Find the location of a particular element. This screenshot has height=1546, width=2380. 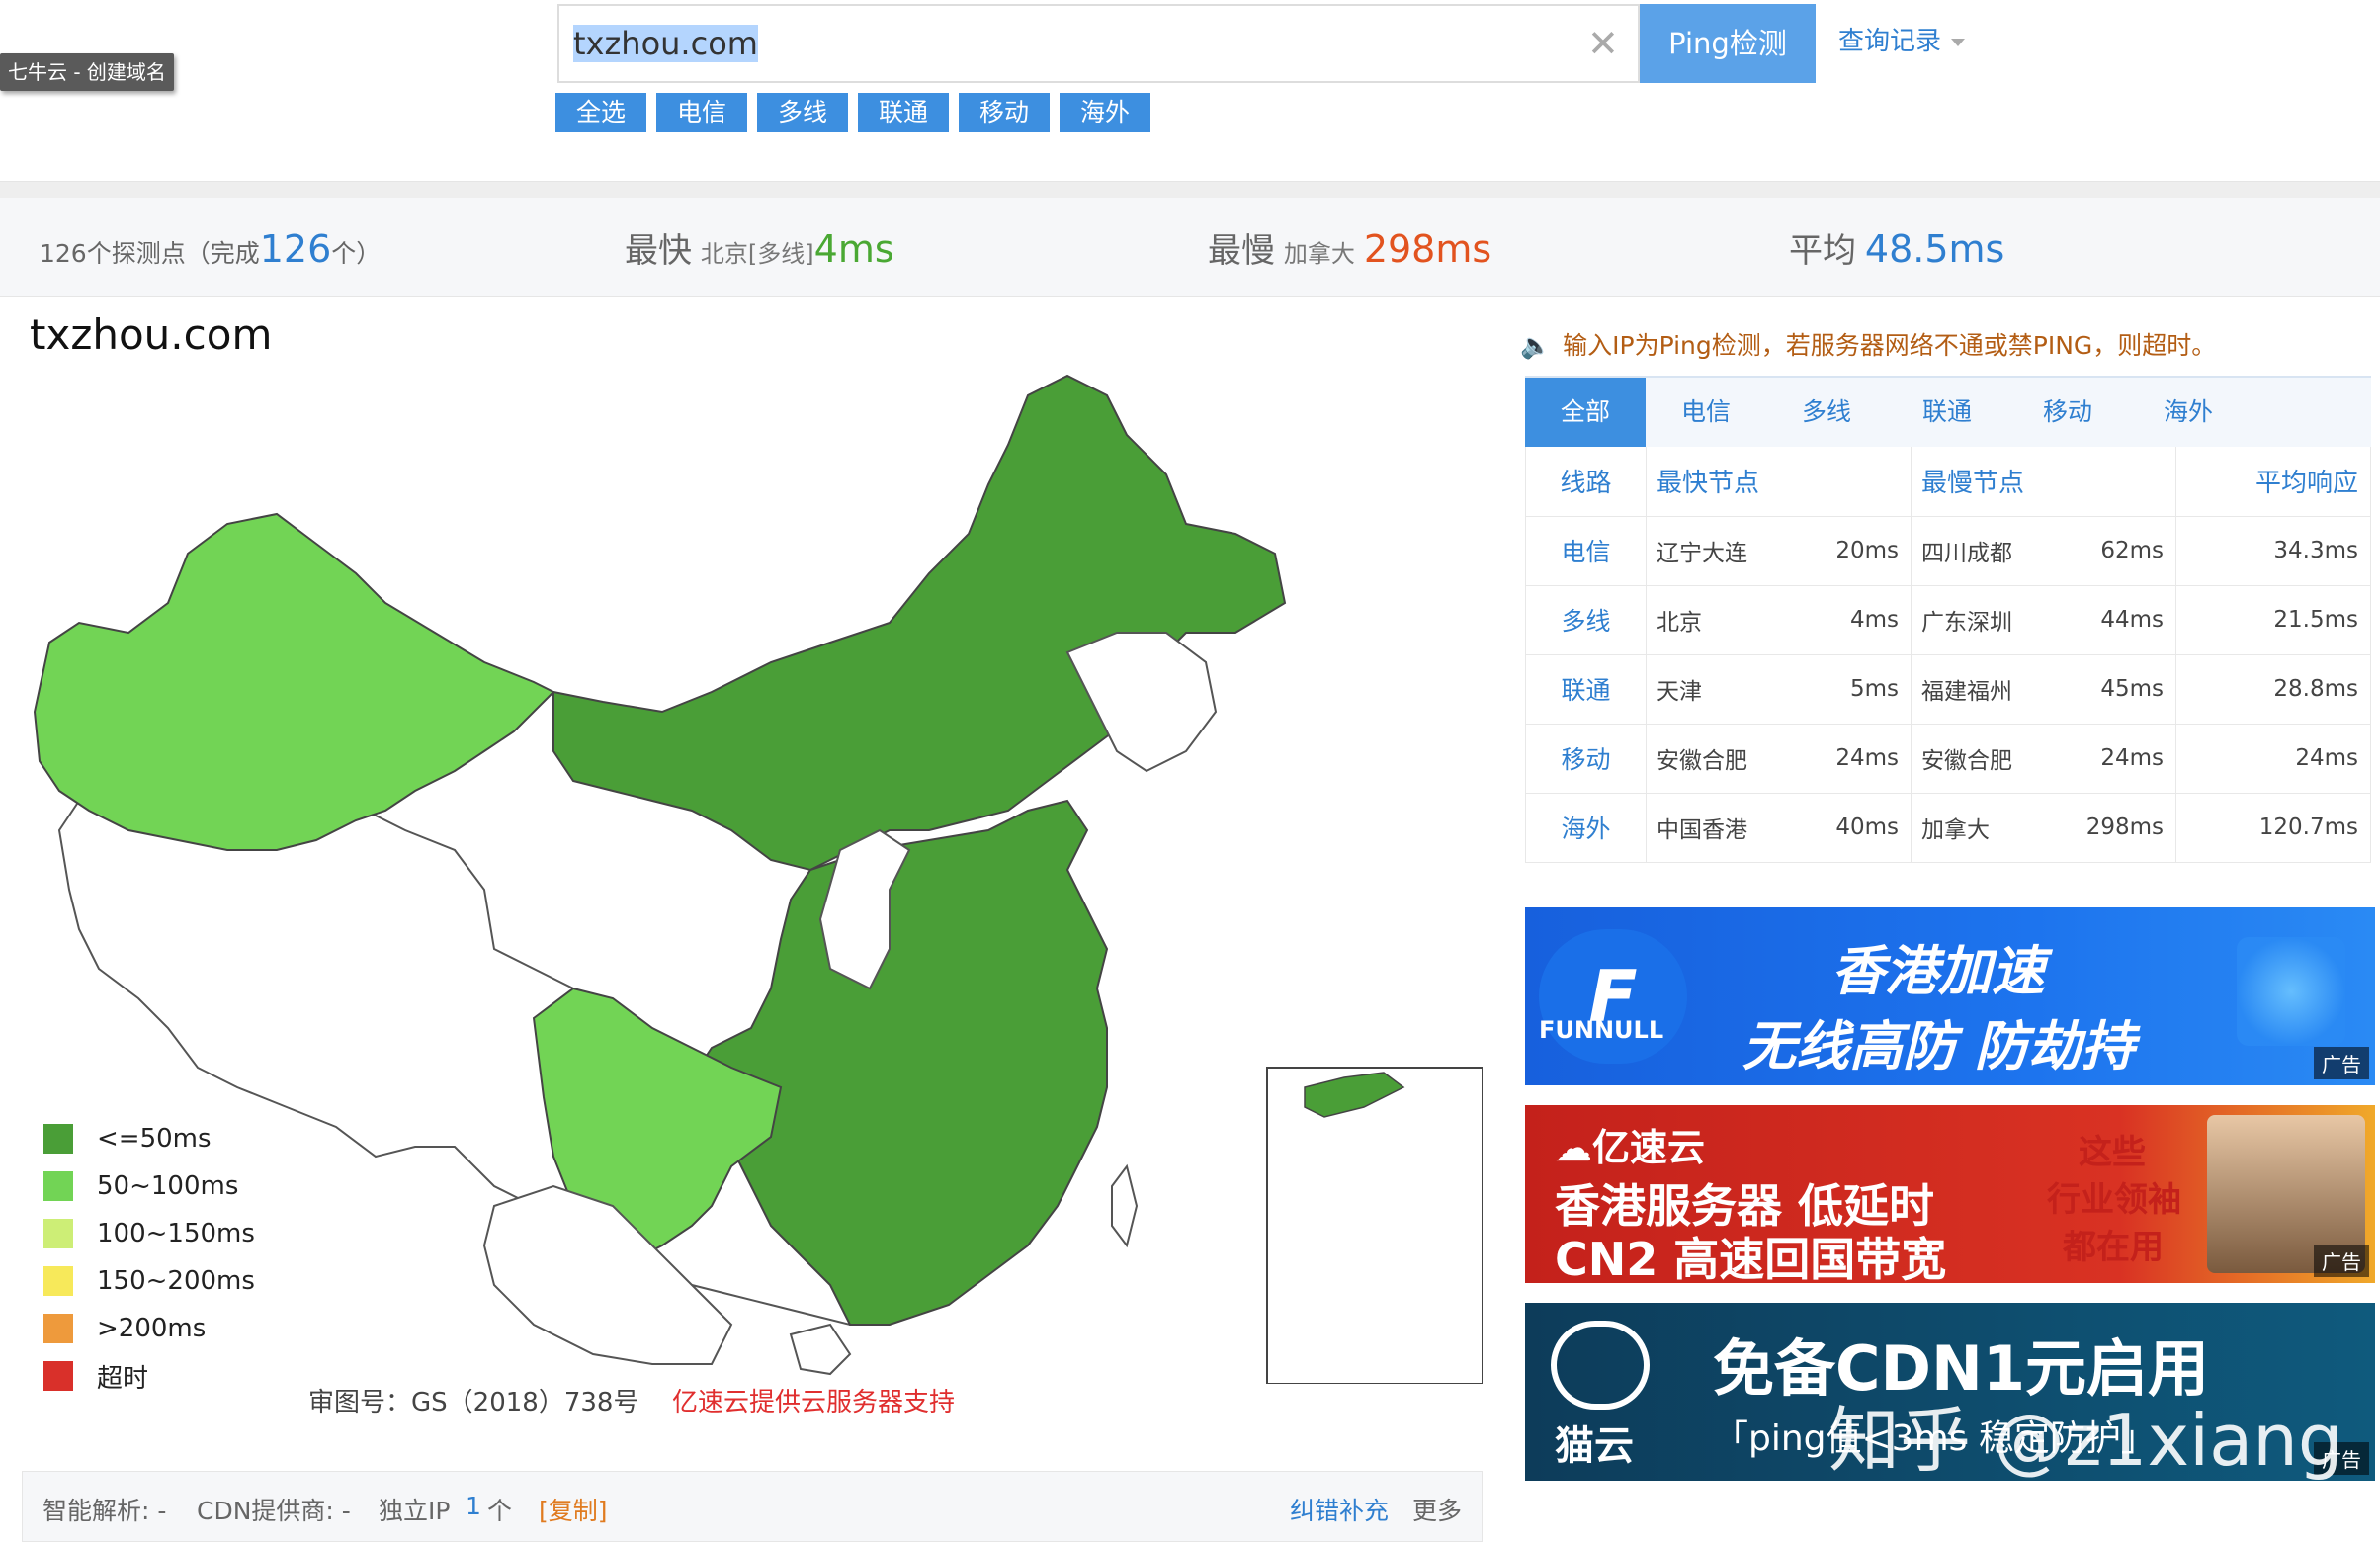

ad3-brand: 猫云 is located at coordinates (1594, 1446).